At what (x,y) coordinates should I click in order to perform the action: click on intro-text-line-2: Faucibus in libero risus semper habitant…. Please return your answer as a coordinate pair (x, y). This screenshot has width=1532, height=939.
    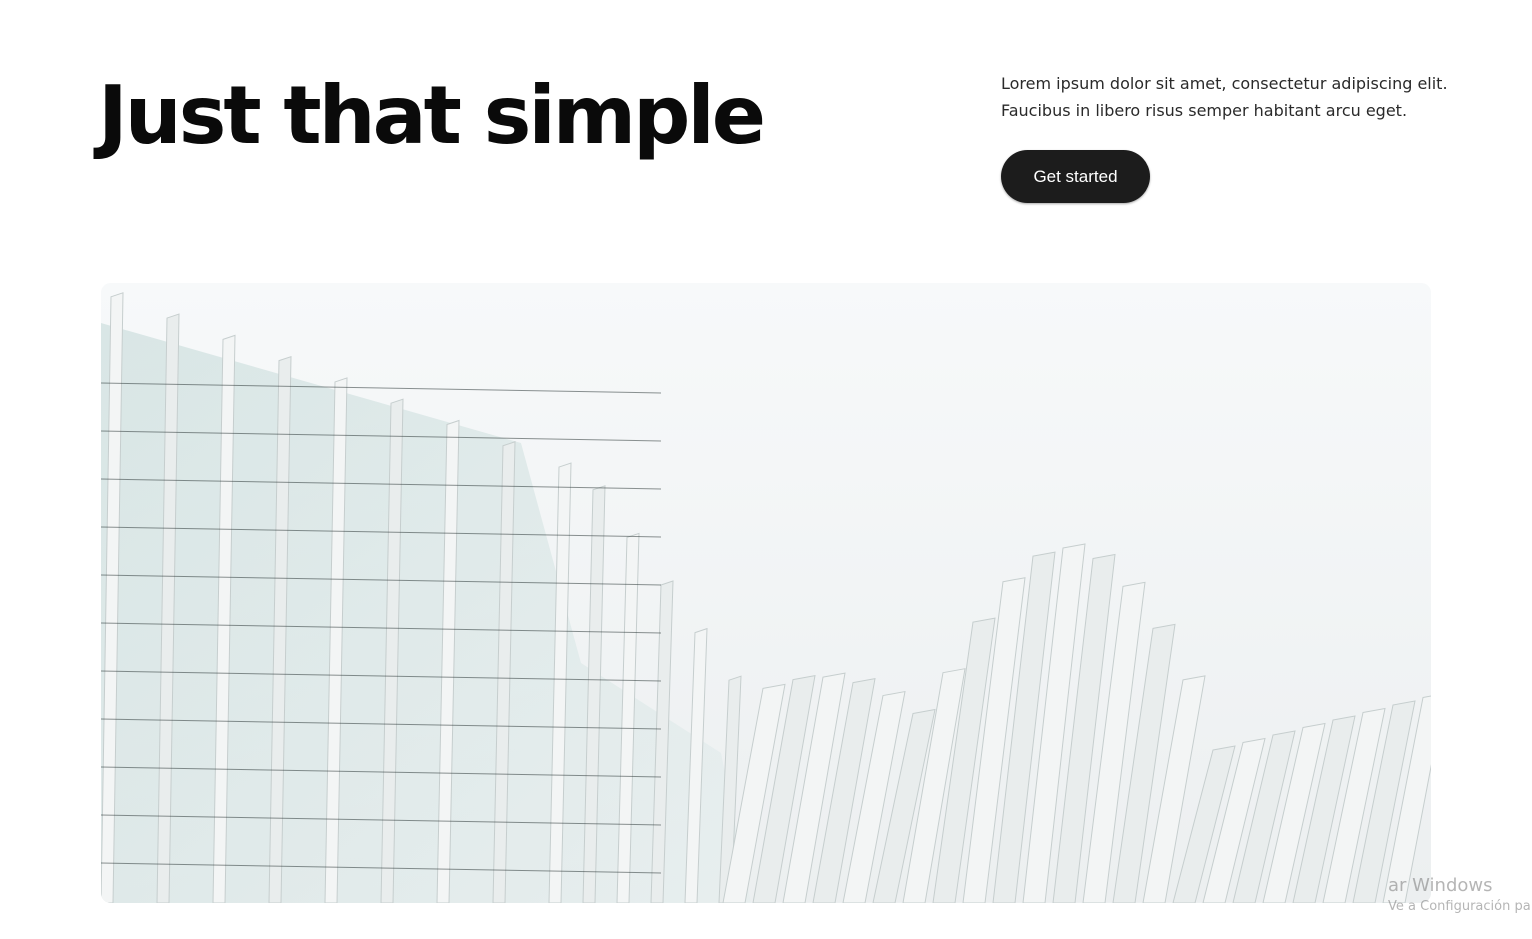
    Looking at the image, I should click on (1204, 110).